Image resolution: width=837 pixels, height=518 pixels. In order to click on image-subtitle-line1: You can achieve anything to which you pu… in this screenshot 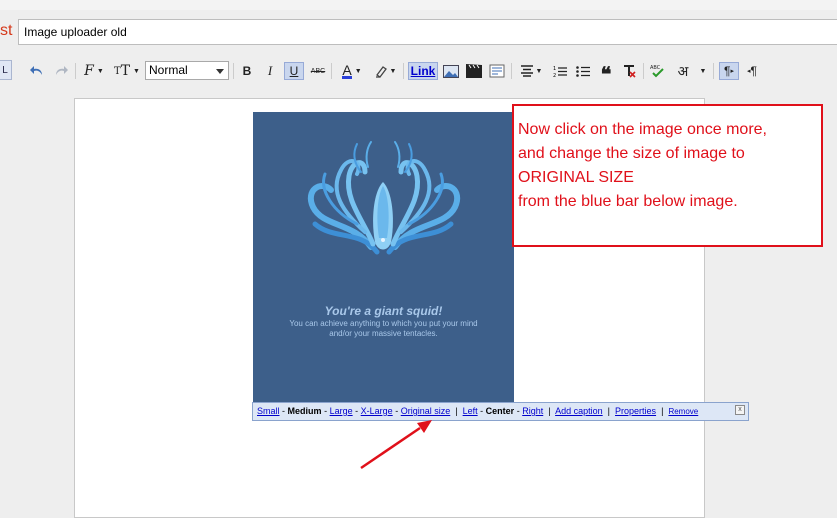, I will do `click(383, 323)`.